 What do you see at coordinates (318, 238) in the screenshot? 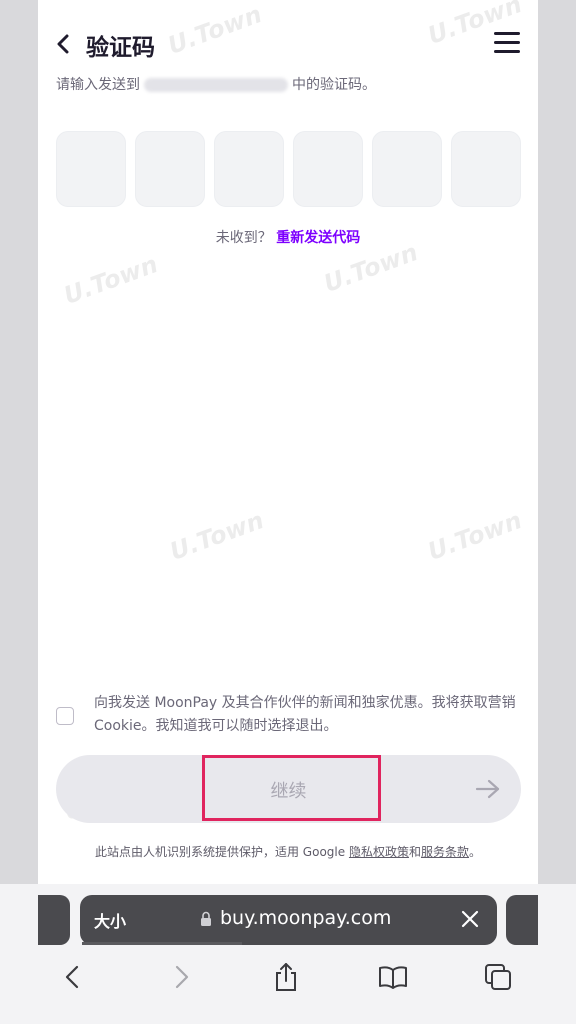
I see `resend-code-link: 重新发送代码` at bounding box center [318, 238].